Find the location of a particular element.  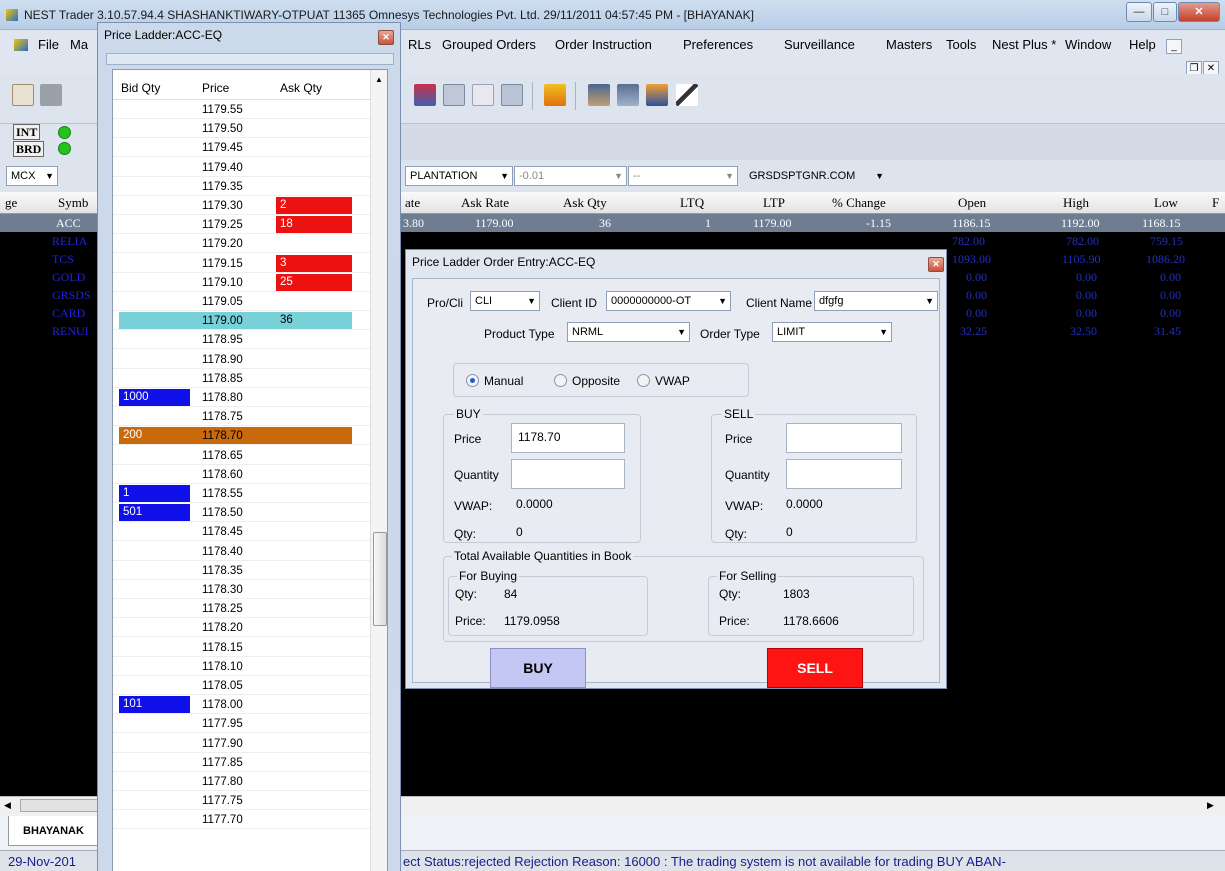

scrip-select: GRSDSPTGNR.COM ▼ is located at coordinates (816, 176).